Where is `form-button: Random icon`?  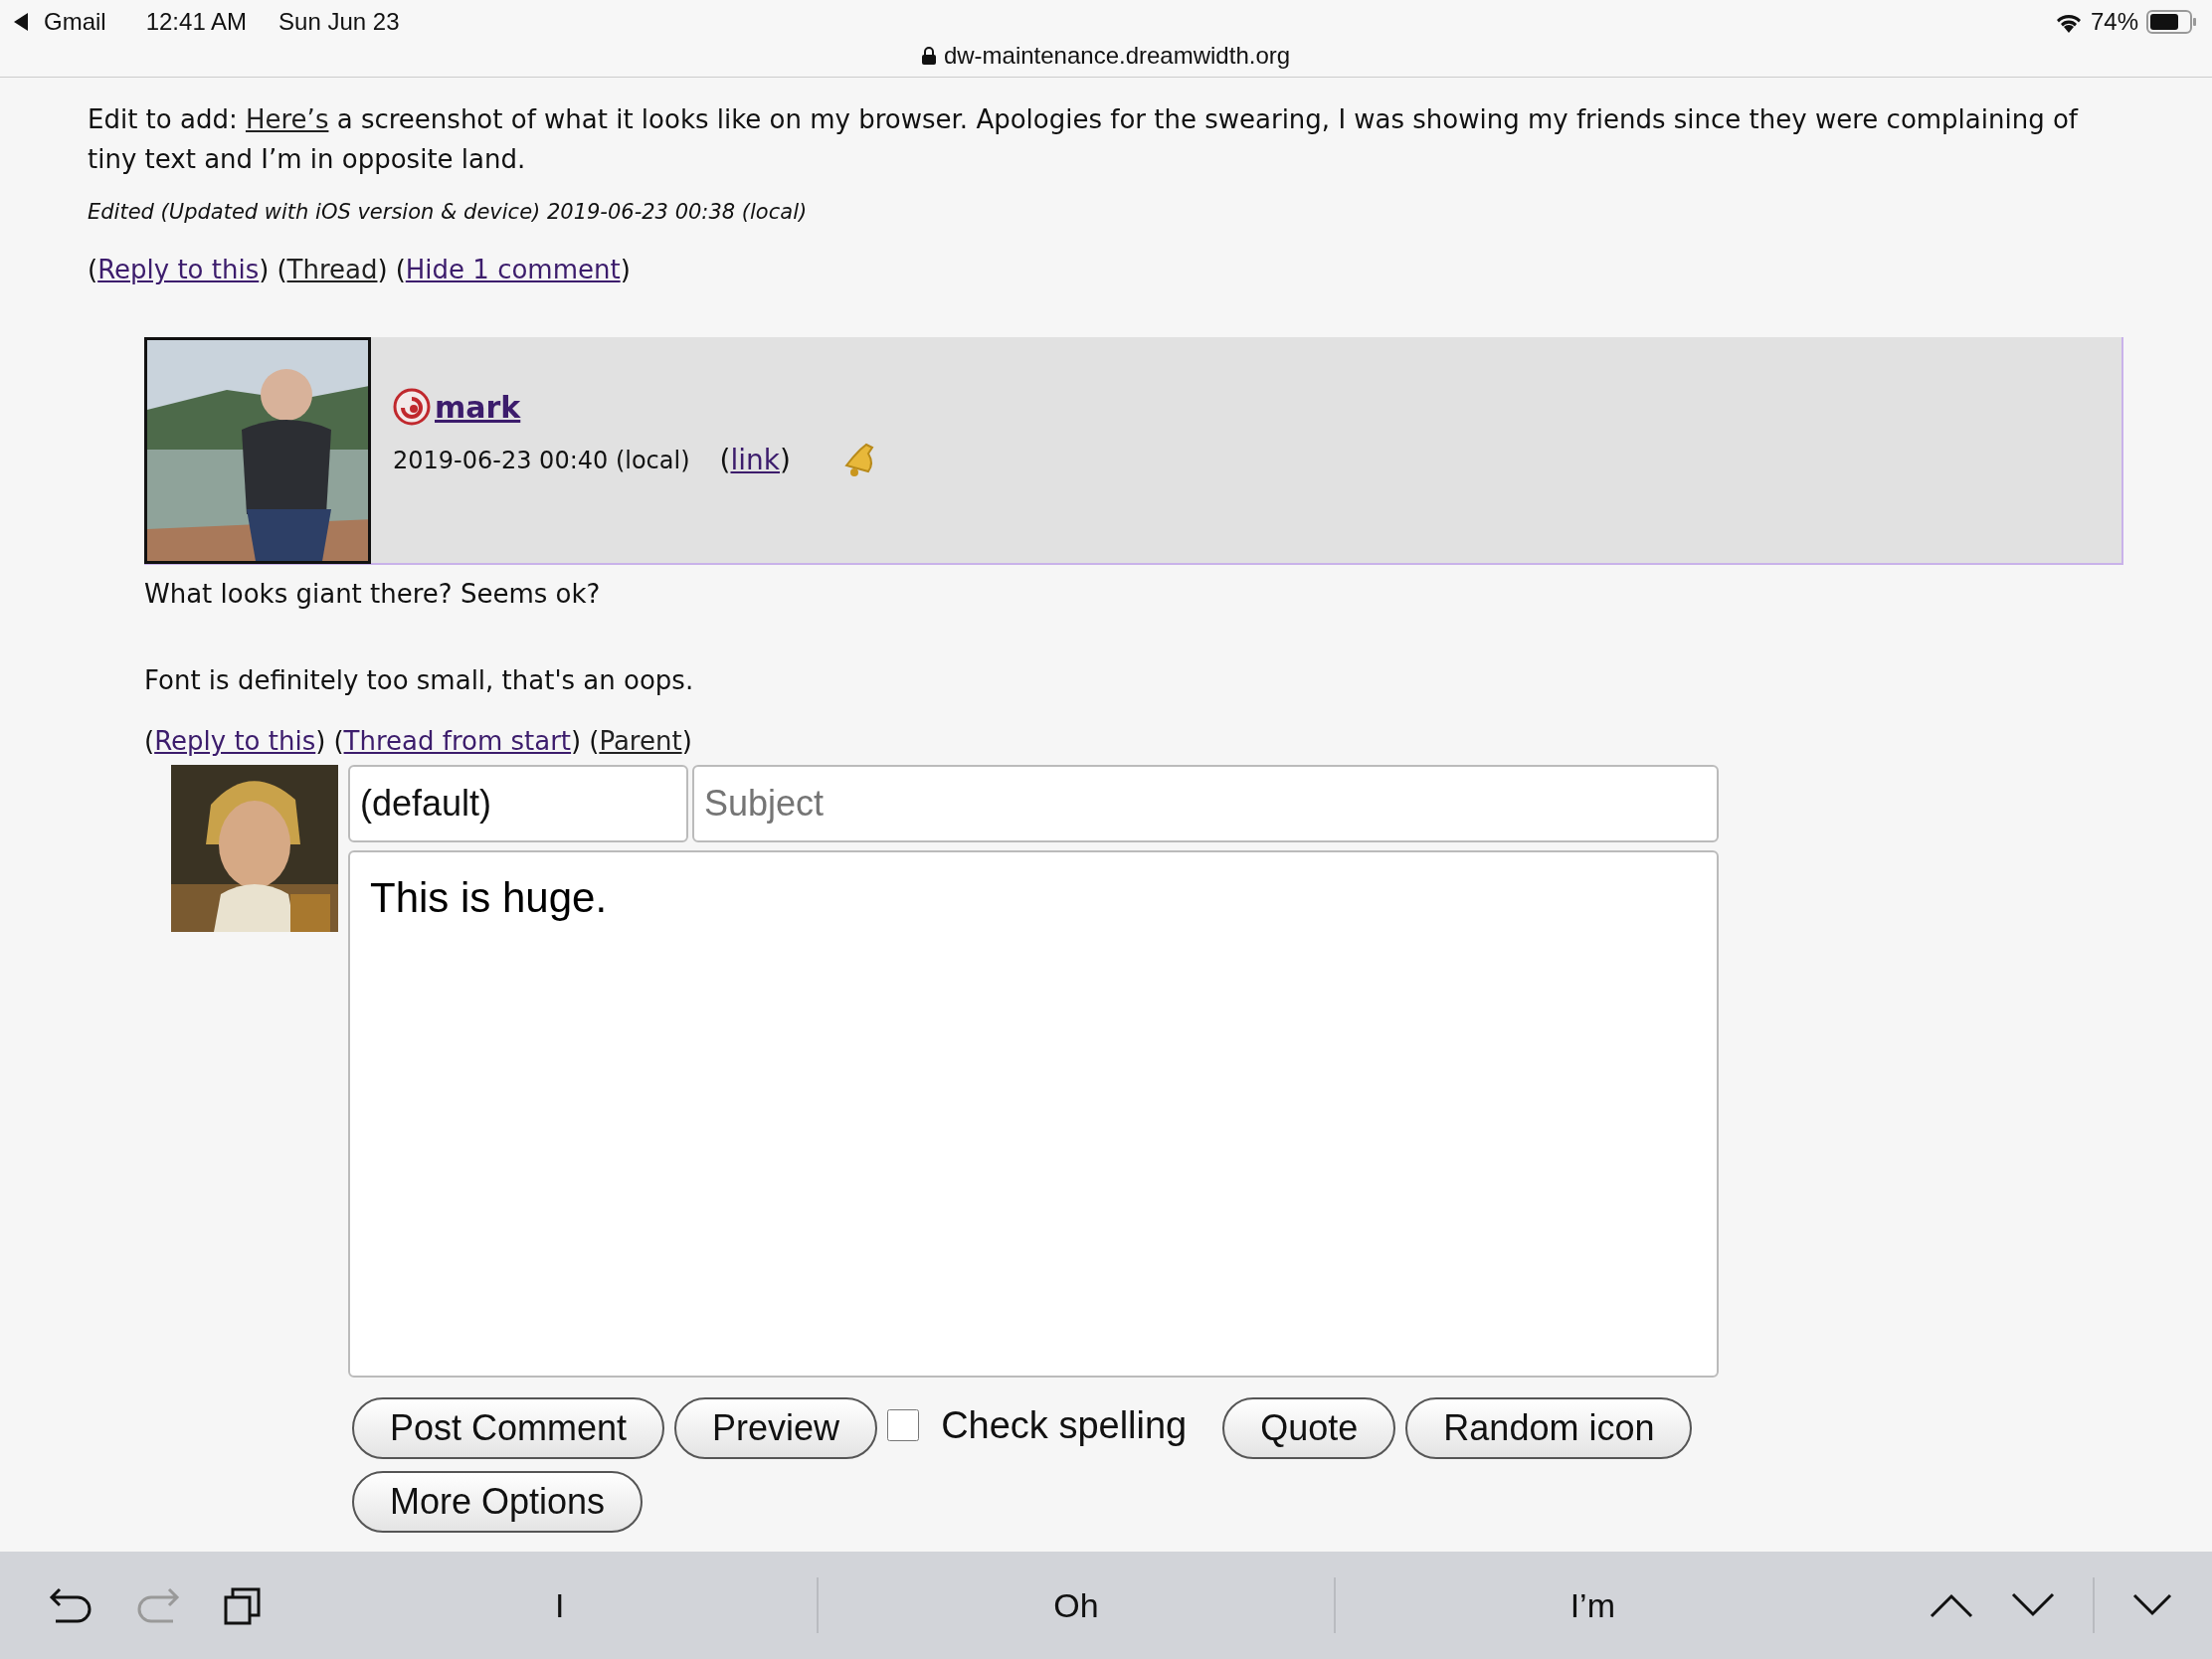
form-button: Random icon is located at coordinates (1549, 1427).